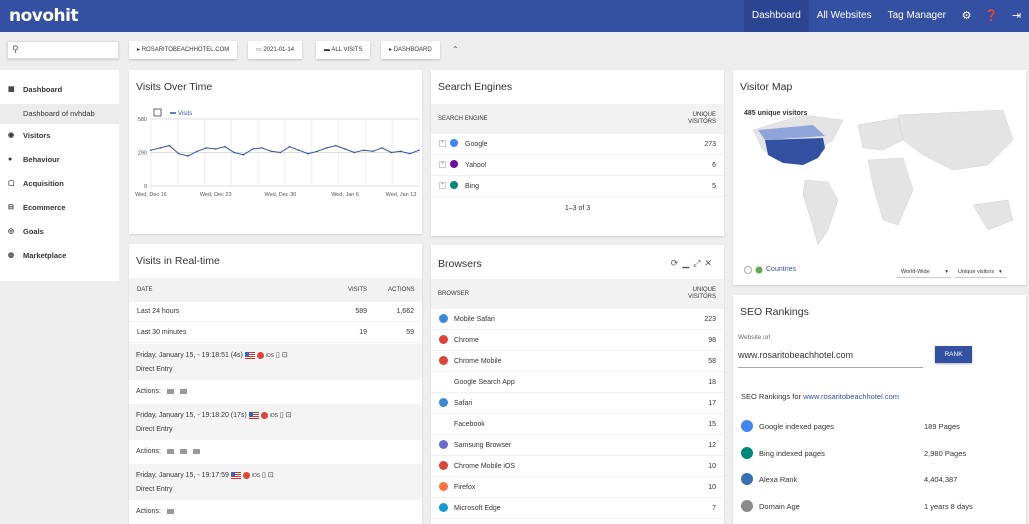 The width and height of the screenshot is (1029, 524). What do you see at coordinates (879, 177) in the screenshot?
I see `world-map` at bounding box center [879, 177].